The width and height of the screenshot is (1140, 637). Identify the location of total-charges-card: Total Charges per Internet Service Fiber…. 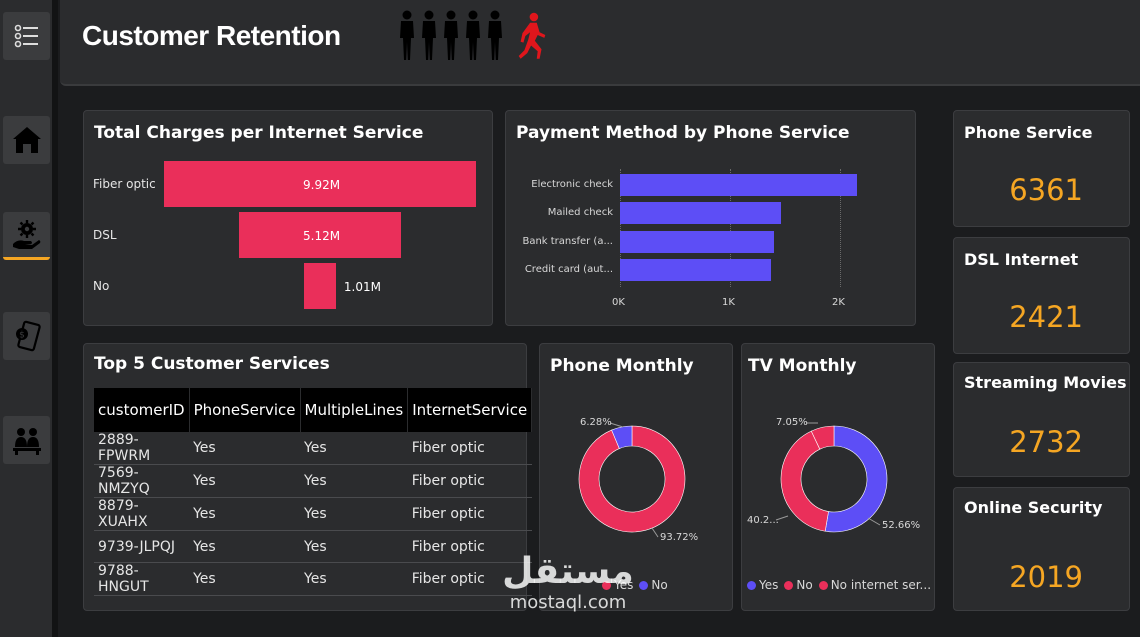
(288, 218).